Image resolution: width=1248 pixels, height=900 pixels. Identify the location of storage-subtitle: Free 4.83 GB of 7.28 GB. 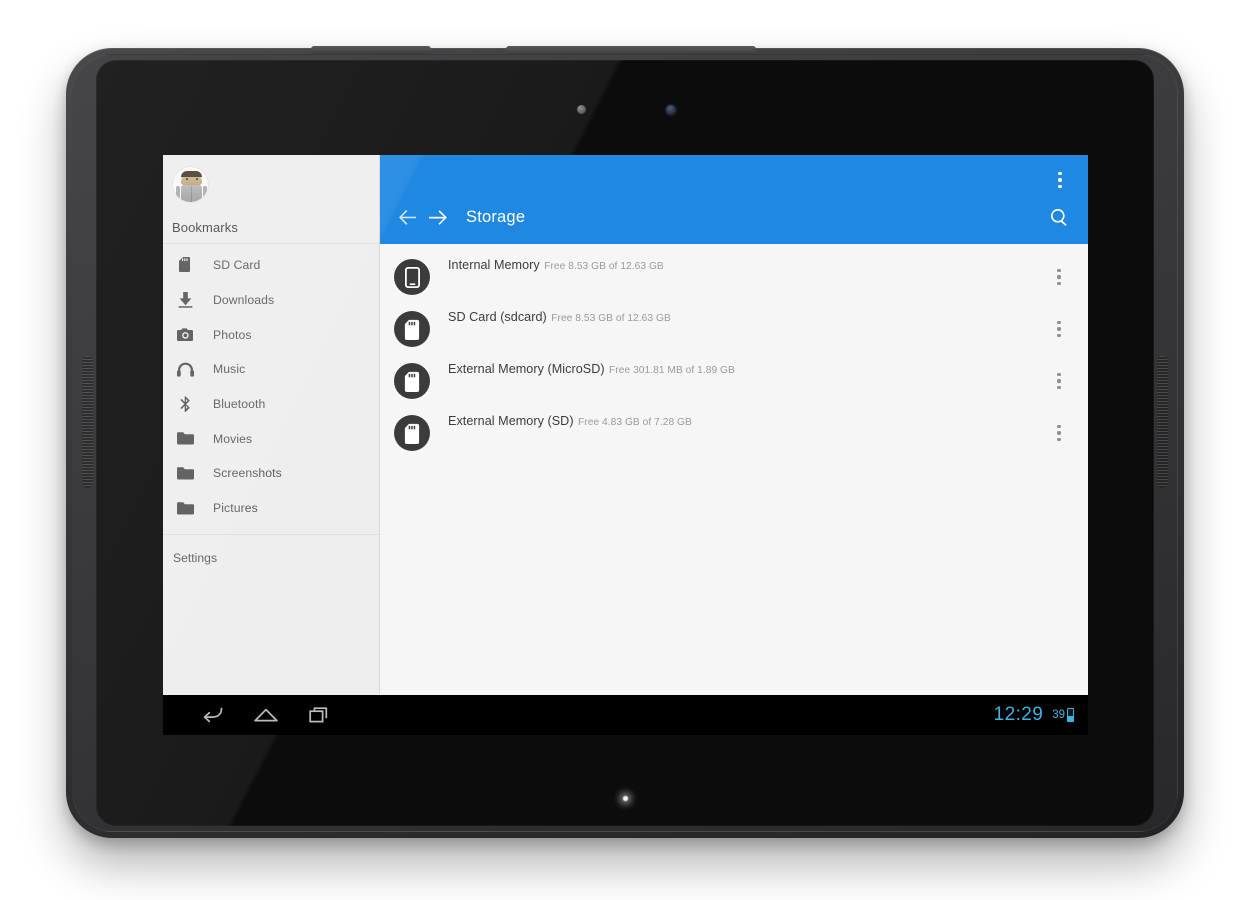
(635, 422).